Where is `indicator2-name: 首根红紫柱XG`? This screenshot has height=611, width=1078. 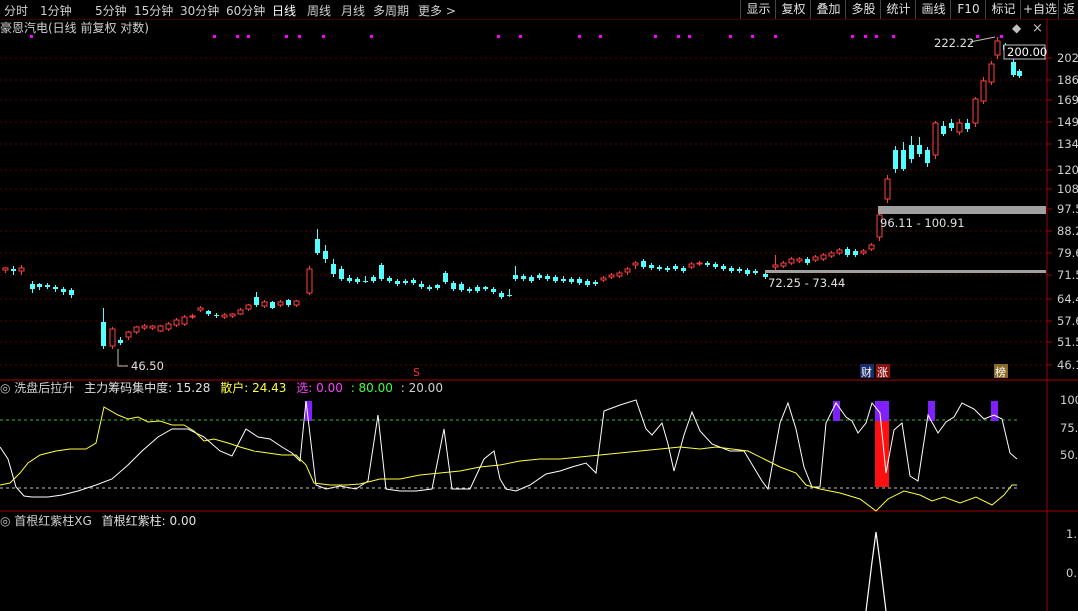 indicator2-name: 首根红紫柱XG is located at coordinates (53, 520).